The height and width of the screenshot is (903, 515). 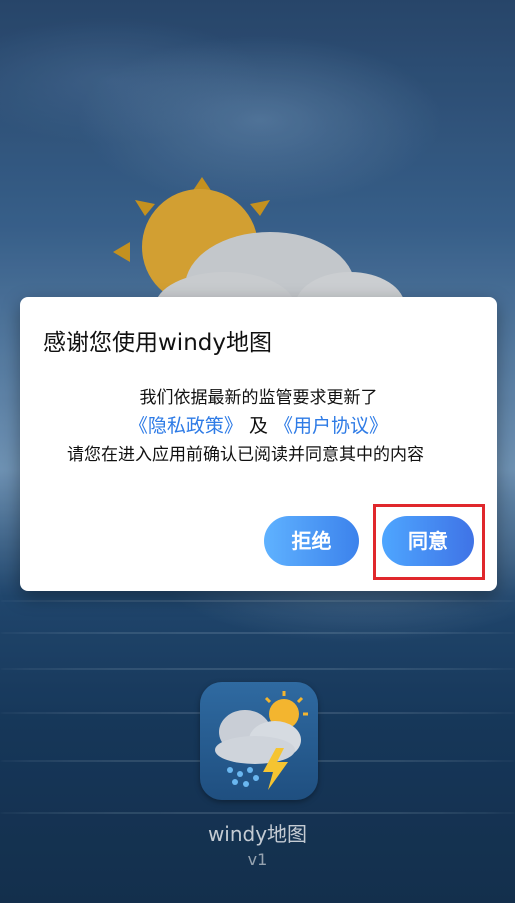 What do you see at coordinates (258, 398) in the screenshot?
I see `dialog-message-line1: 我们依据最新的监管要求更新了` at bounding box center [258, 398].